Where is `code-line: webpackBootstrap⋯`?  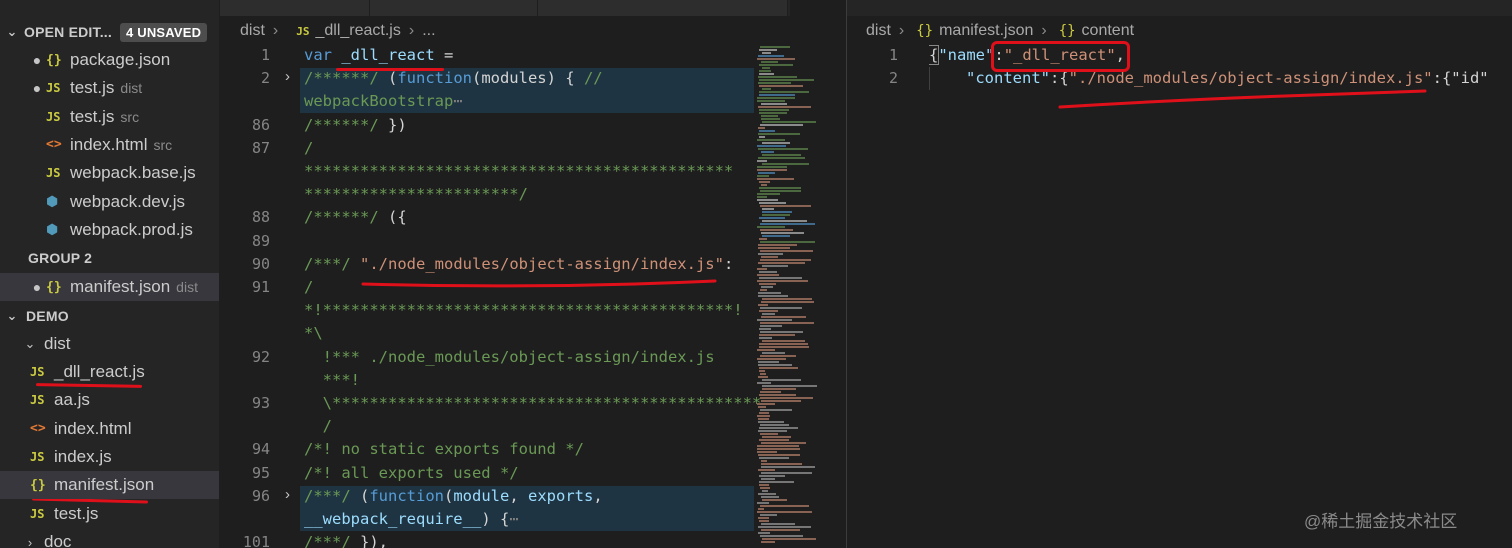
code-line: webpackBootstrap⋯ is located at coordinates (383, 101).